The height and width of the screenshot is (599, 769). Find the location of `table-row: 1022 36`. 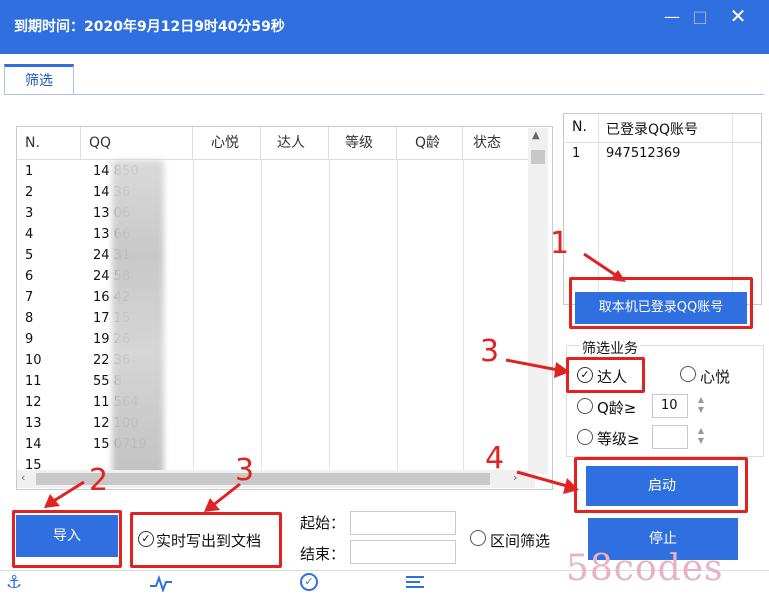

table-row: 1022 36 is located at coordinates (277, 361).